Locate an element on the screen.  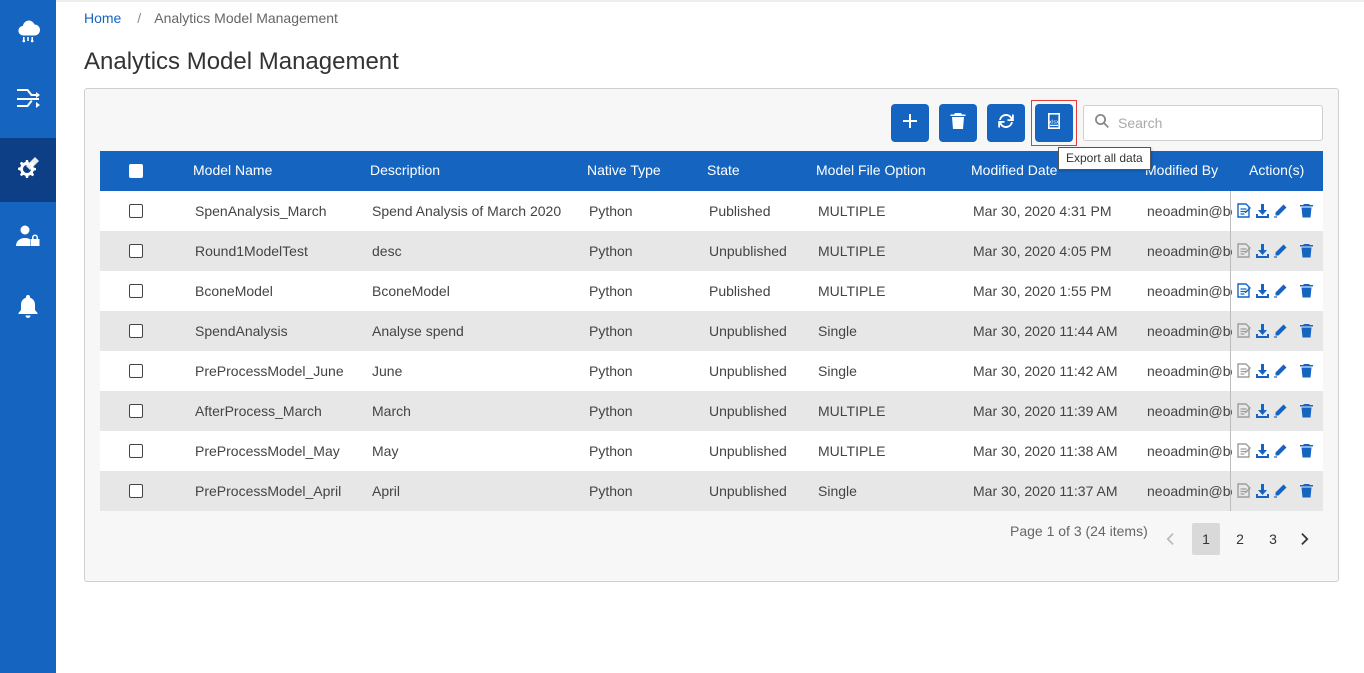
cell-model-file-option: Single is located at coordinates (837, 491).